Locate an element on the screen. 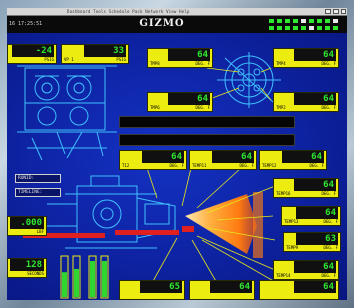 This screenshot has width=354, height=308. gauge-pressure-1: -24 PSIG is located at coordinates (32, 54).